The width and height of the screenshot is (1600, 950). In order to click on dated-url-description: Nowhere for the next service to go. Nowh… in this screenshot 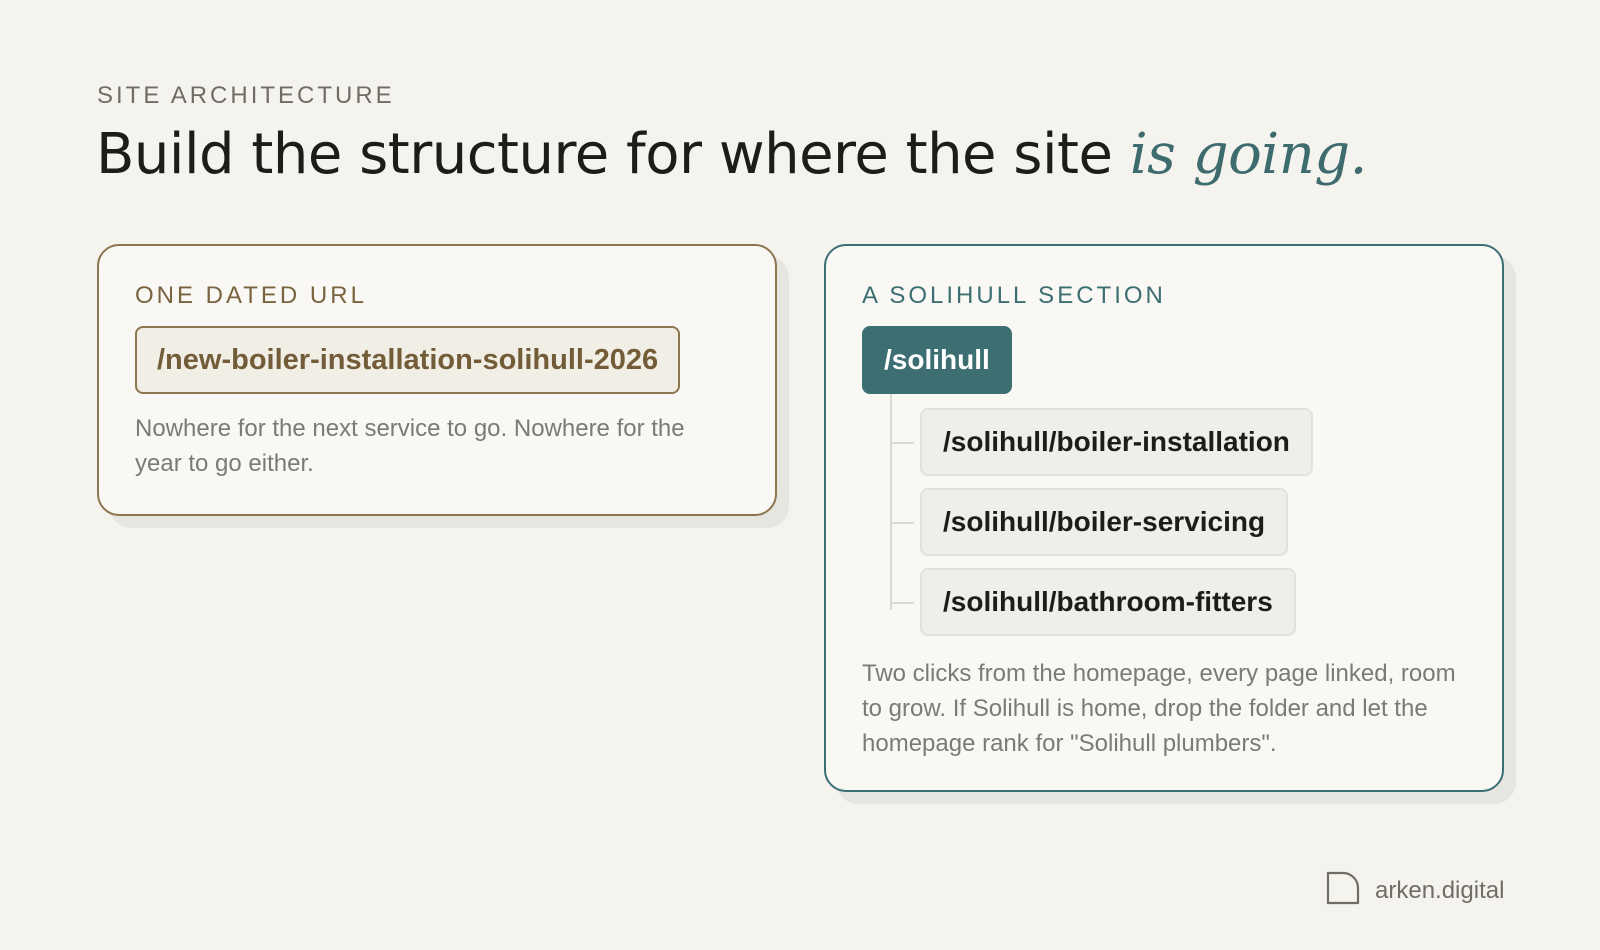, I will do `click(410, 446)`.